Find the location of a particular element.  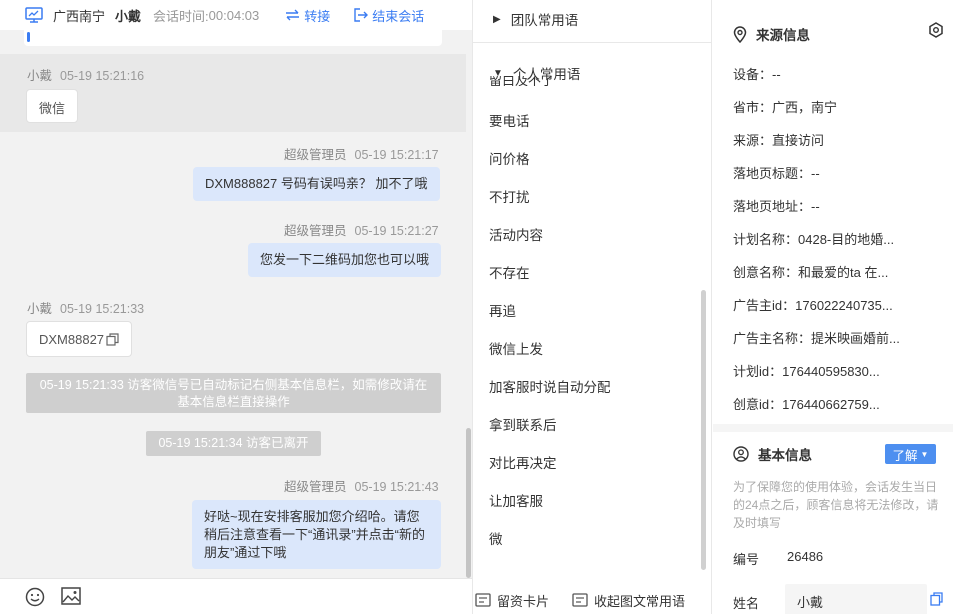

caret-right-icon: ▶ is located at coordinates (497, 19).